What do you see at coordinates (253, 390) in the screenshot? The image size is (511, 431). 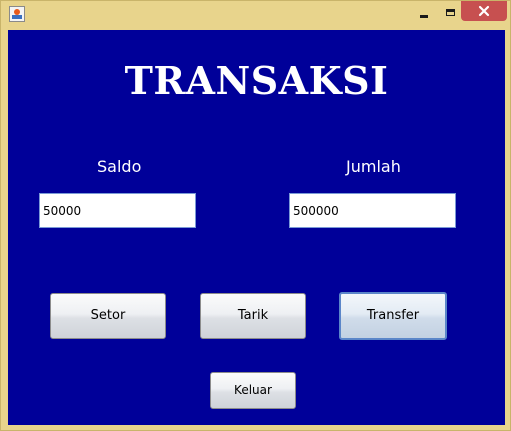 I see `keluar-button: Keluar` at bounding box center [253, 390].